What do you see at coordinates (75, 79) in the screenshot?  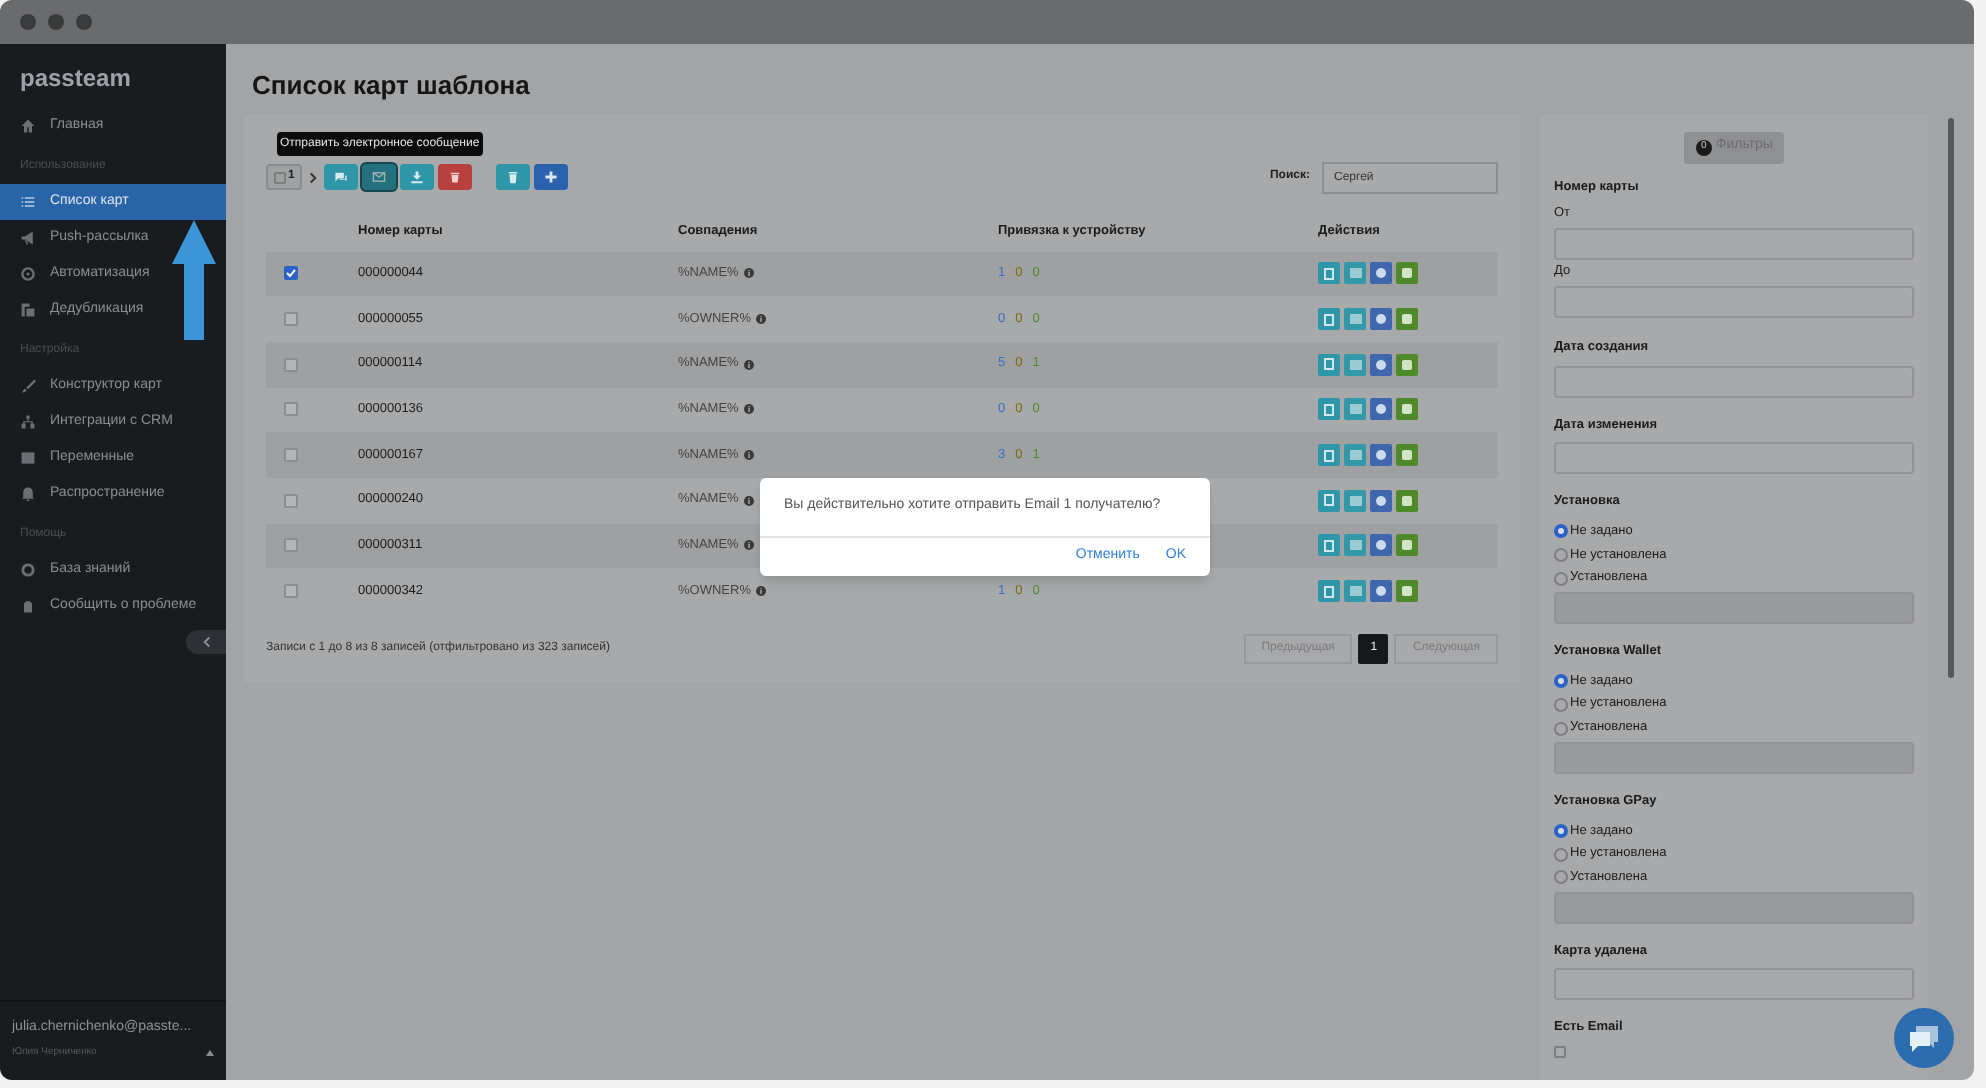 I see `logo: passteam` at bounding box center [75, 79].